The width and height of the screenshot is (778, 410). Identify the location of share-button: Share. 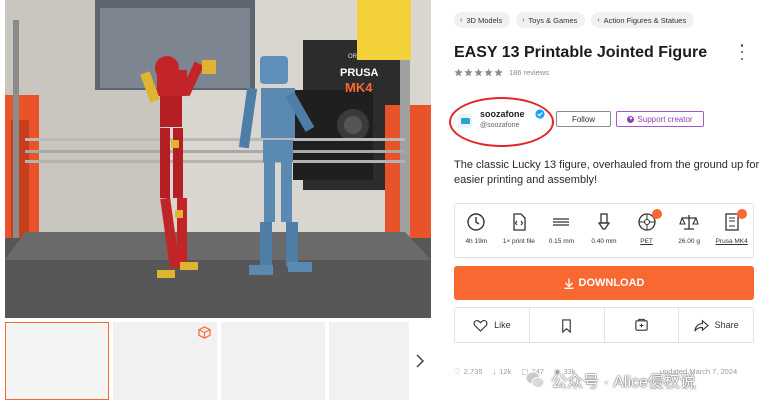
(716, 325).